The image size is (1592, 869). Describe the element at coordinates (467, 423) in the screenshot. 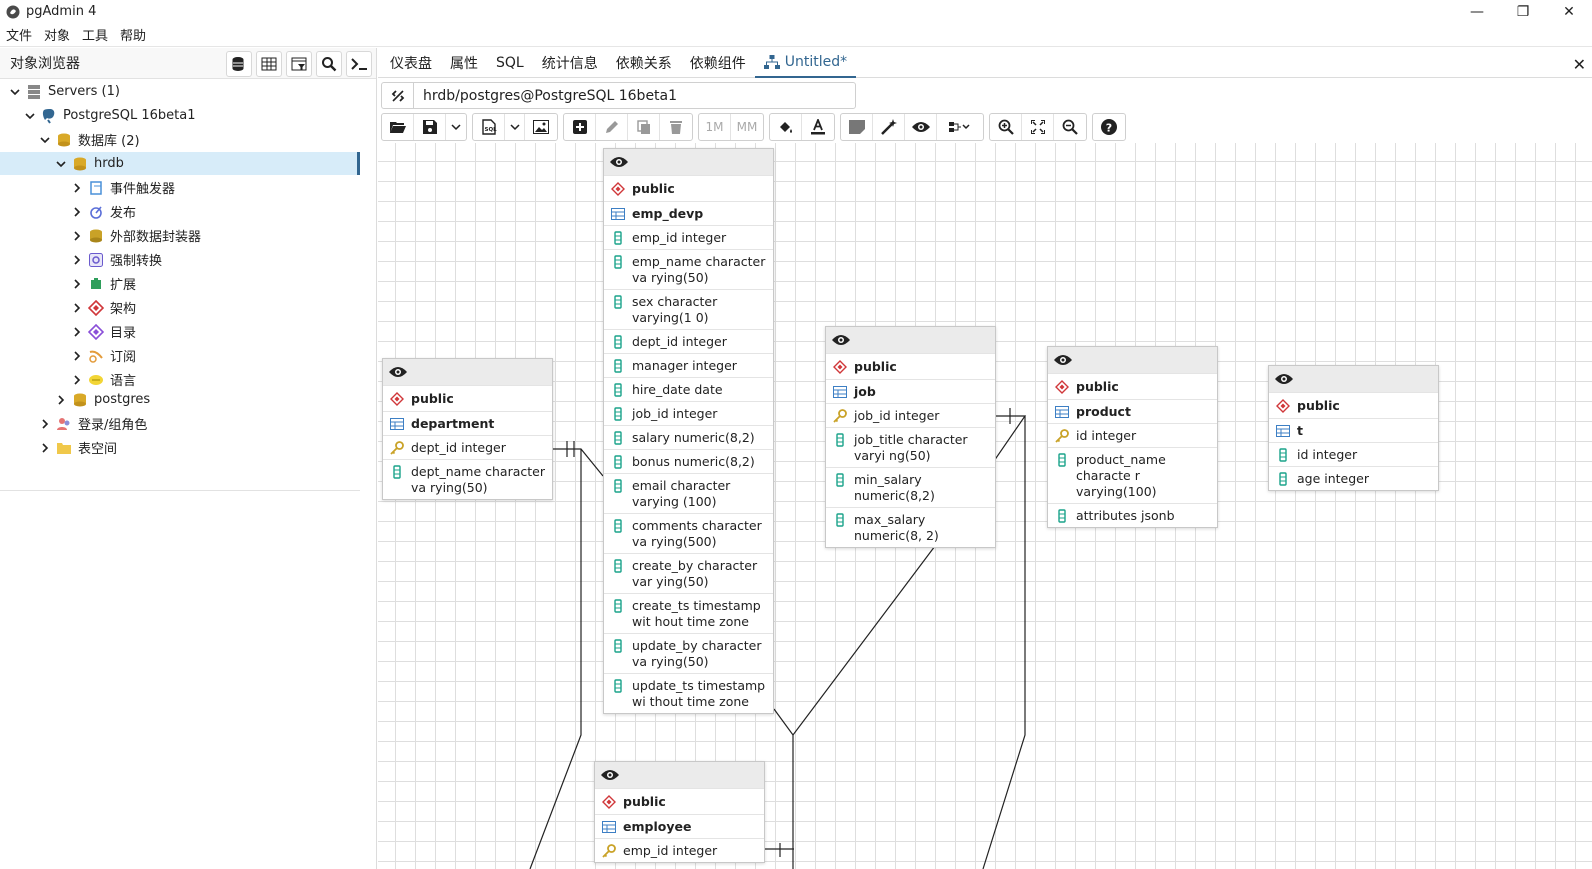

I see `erd-table-name-row: department` at that location.